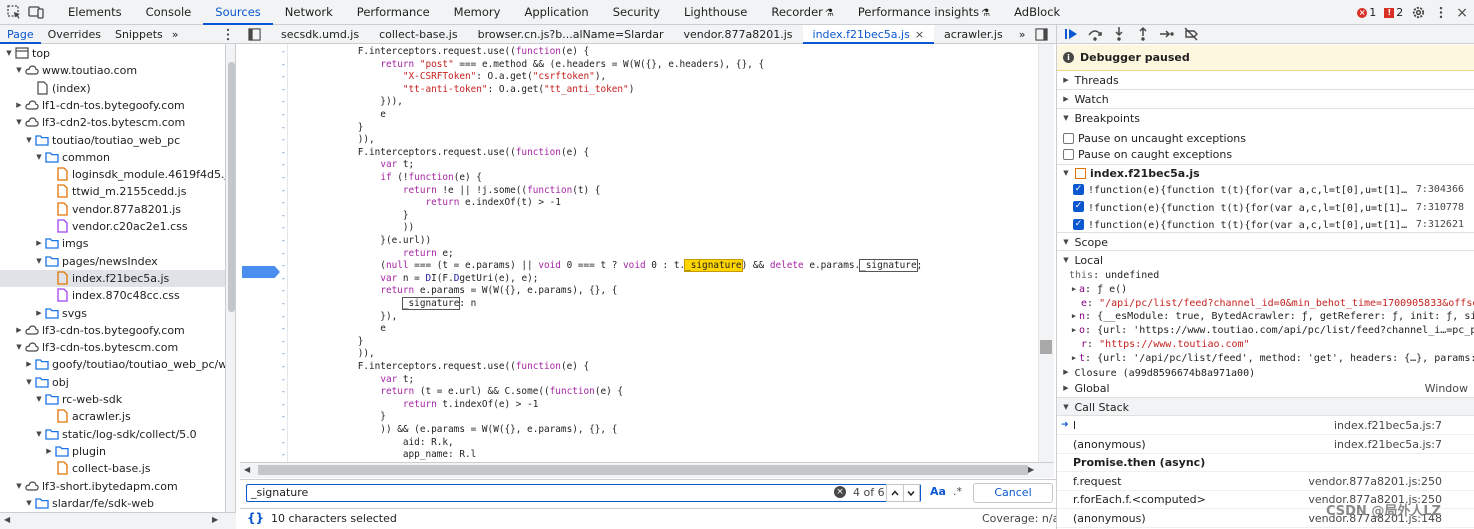 This screenshot has height=529, width=1474. Describe the element at coordinates (112, 434) in the screenshot. I see `tree-item: ▼ static/log-sdk/collect/5.0` at that location.